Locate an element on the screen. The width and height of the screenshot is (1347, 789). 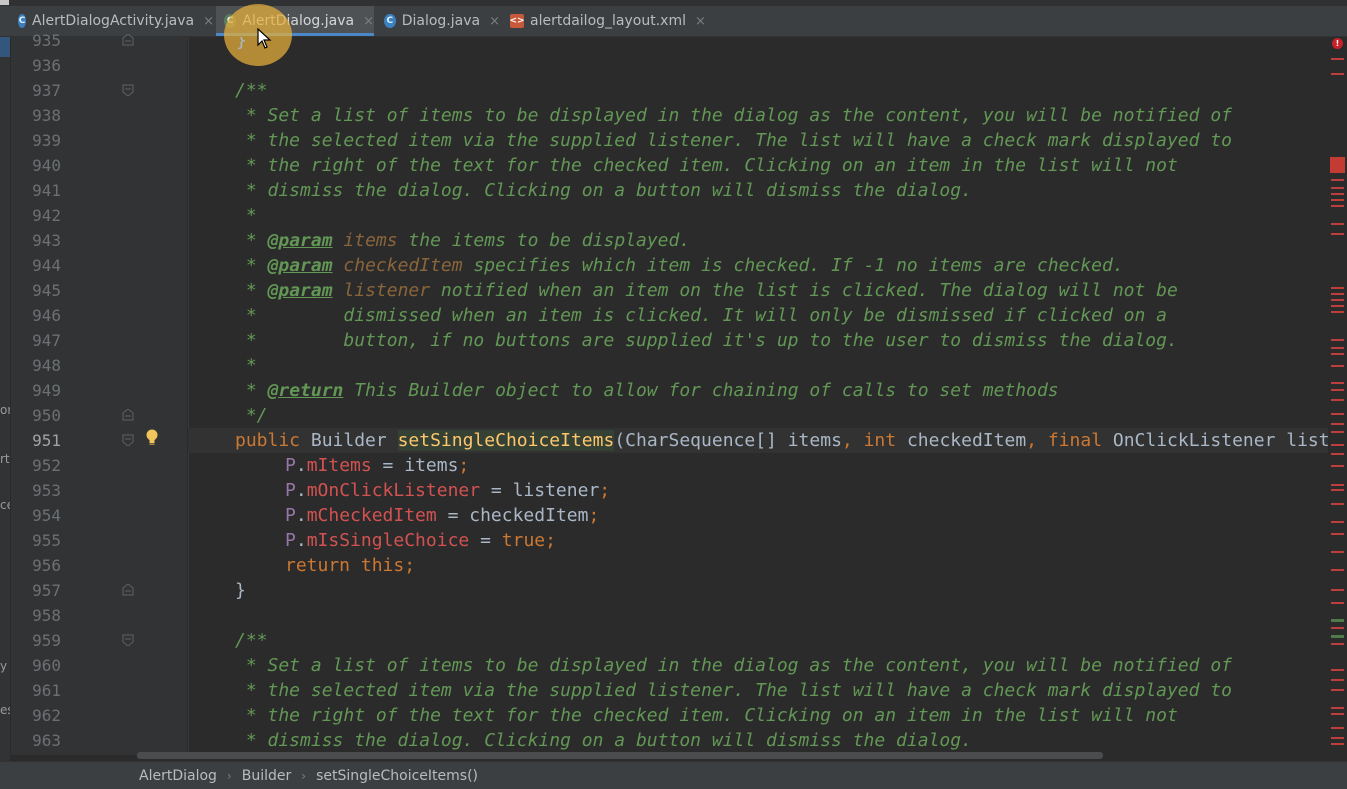
keyword: true is located at coordinates (523, 540).